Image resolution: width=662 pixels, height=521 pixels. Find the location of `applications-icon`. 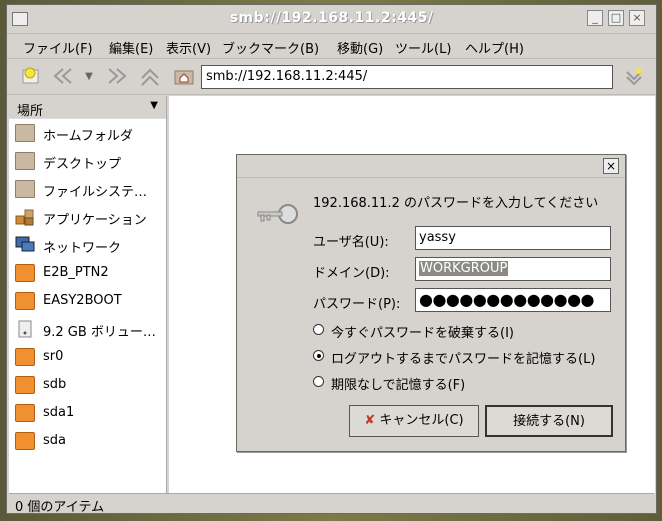

applications-icon is located at coordinates (25, 217).